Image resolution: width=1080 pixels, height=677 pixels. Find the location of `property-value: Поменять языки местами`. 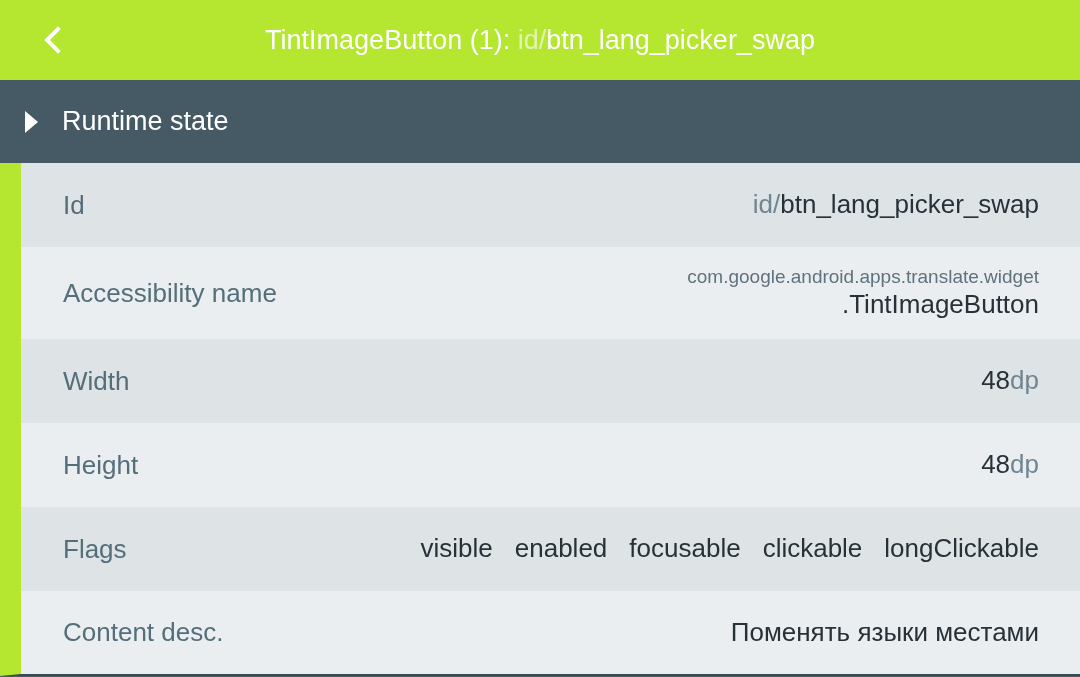

property-value: Поменять языки местами is located at coordinates (884, 632).